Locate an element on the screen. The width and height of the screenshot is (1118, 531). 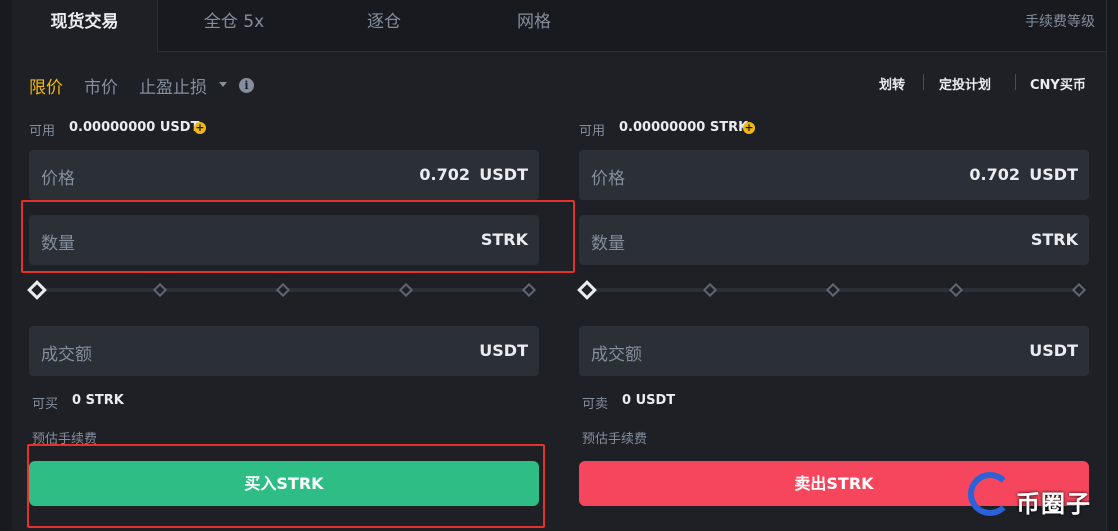
transfer-link: 划转 is located at coordinates (892, 83).